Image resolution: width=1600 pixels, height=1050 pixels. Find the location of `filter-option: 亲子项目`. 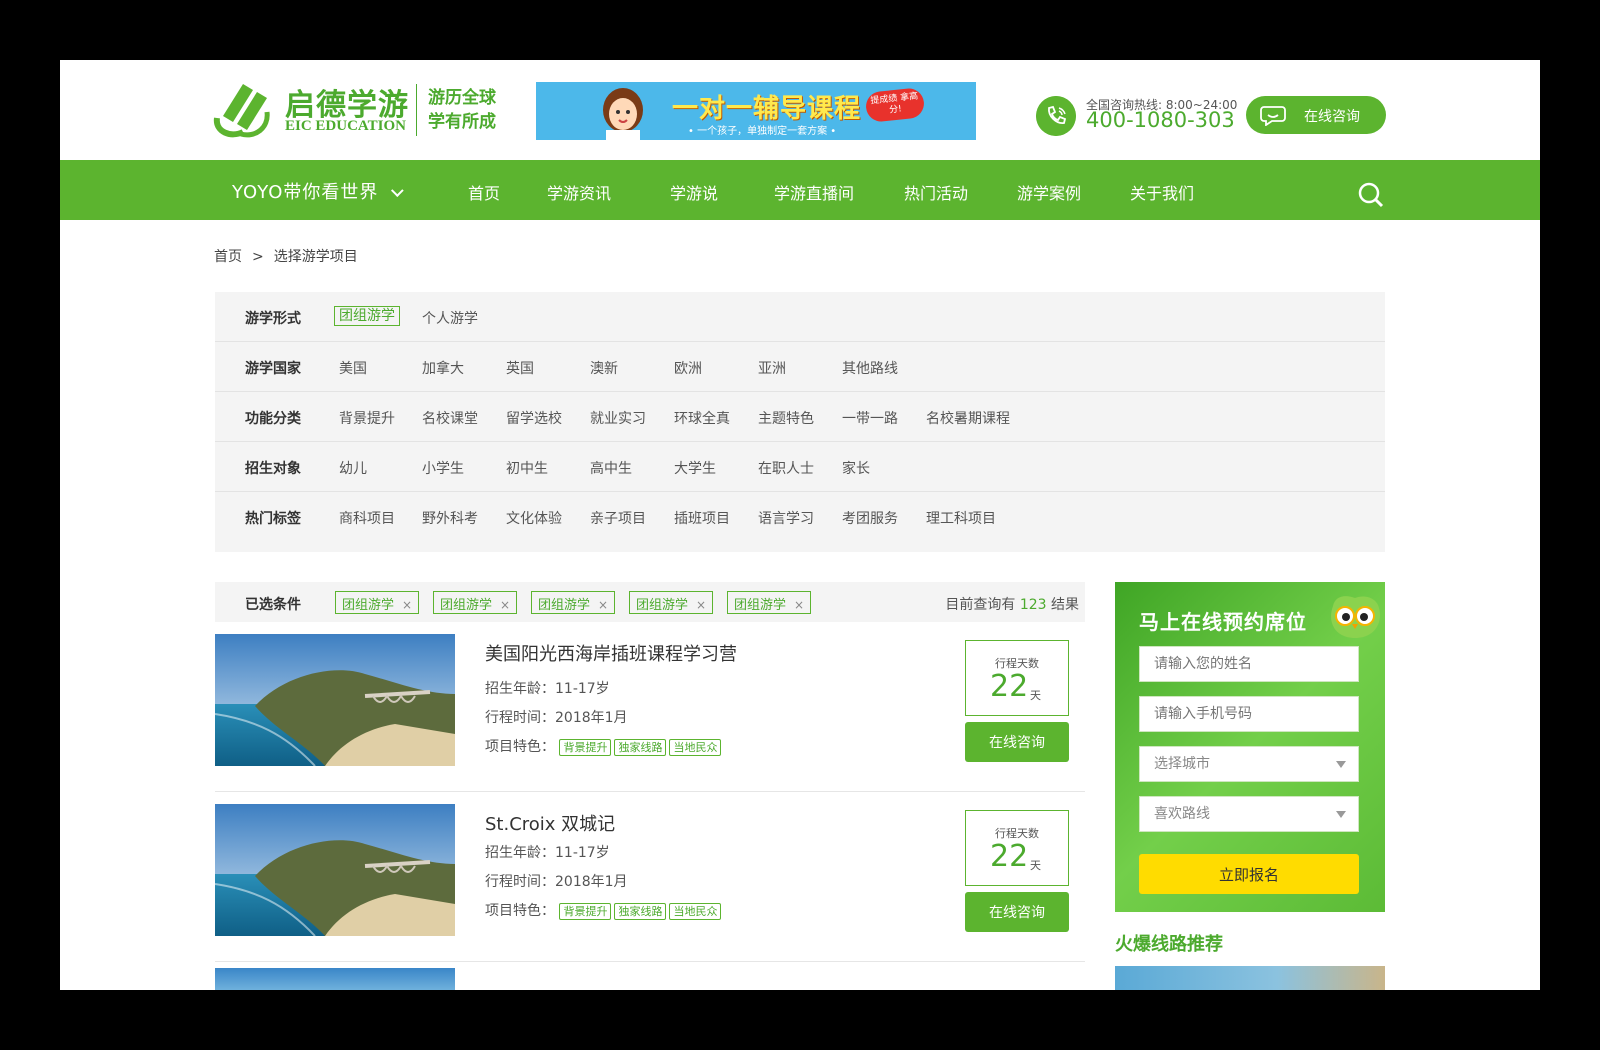

filter-option: 亲子项目 is located at coordinates (618, 518).